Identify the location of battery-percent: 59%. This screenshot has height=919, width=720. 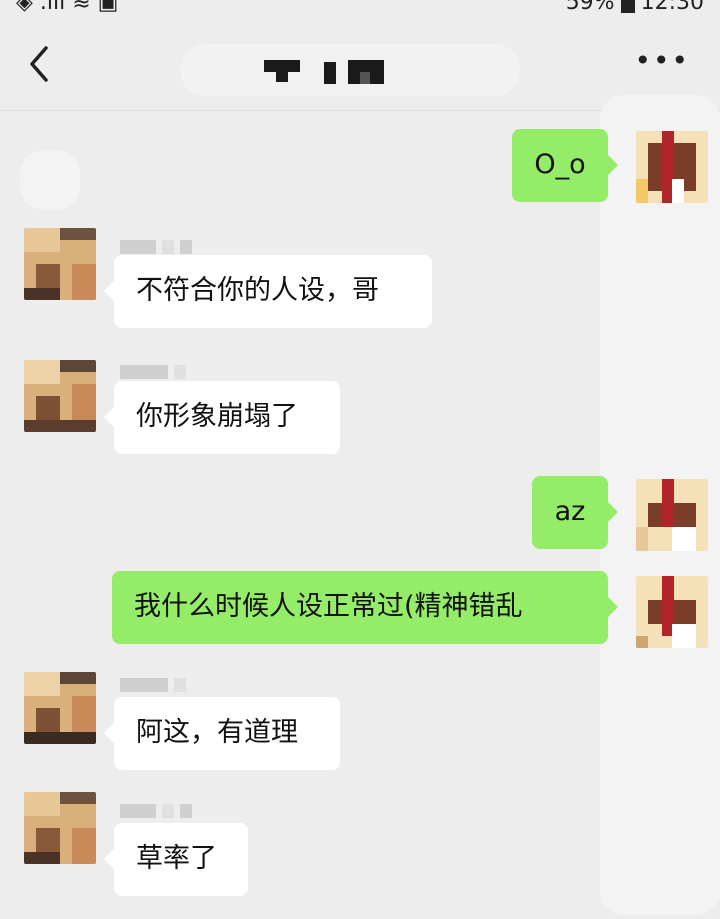
(590, 7).